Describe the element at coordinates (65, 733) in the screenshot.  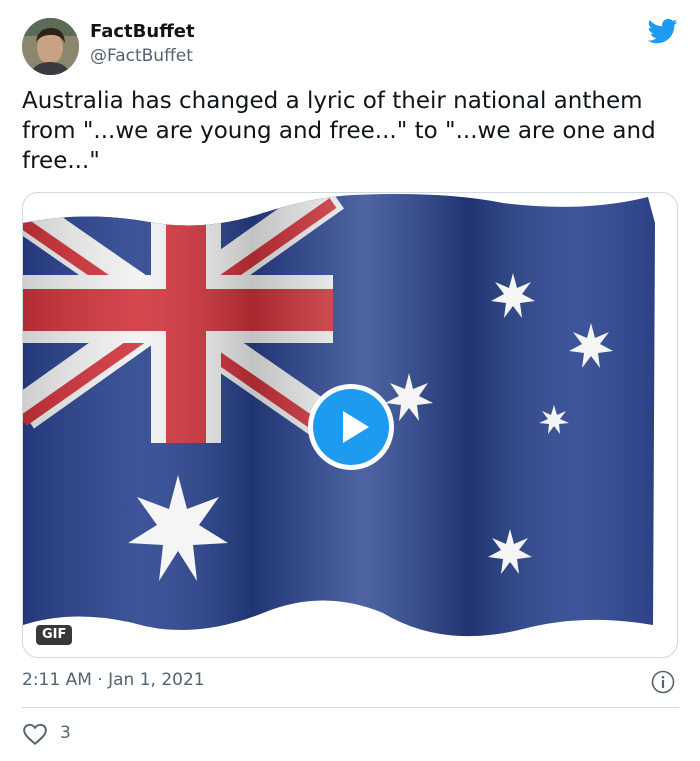
I see `like-count: 3` at that location.